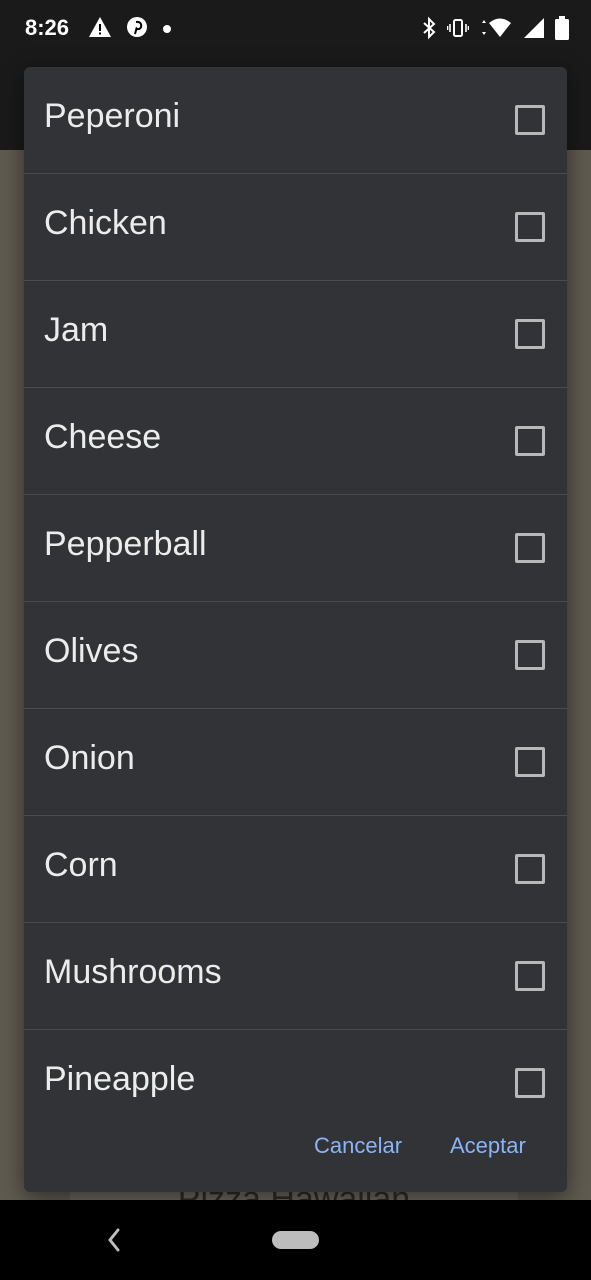  I want to click on option-label: Olives, so click(91, 651).